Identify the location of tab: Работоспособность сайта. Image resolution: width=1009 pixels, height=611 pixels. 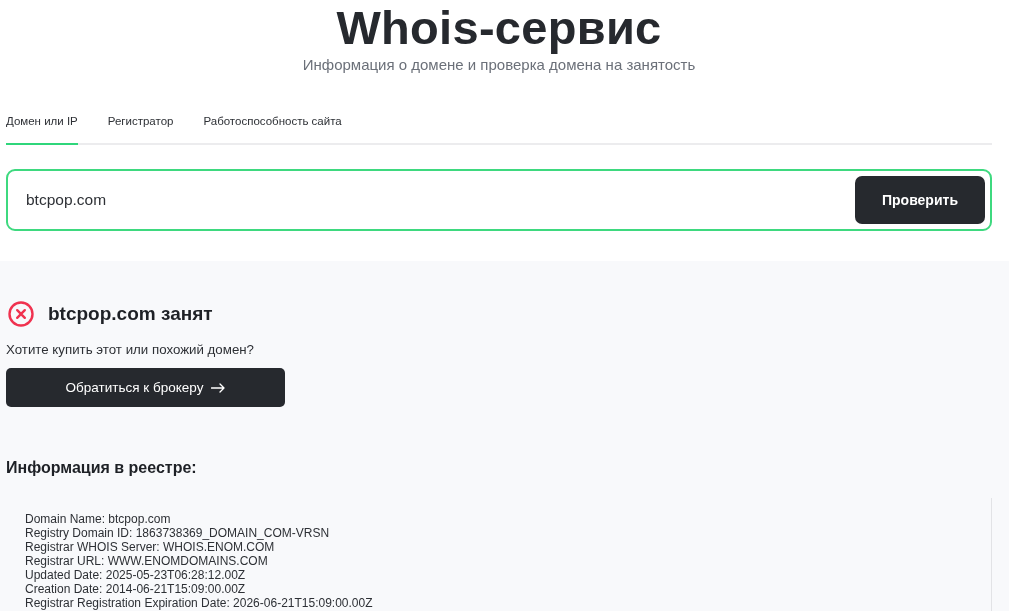
(272, 129).